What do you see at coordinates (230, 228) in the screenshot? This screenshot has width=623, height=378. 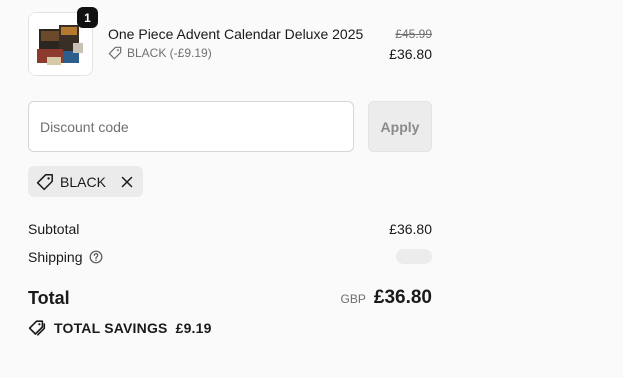 I see `subtotal-row: Subtotal £36.80` at bounding box center [230, 228].